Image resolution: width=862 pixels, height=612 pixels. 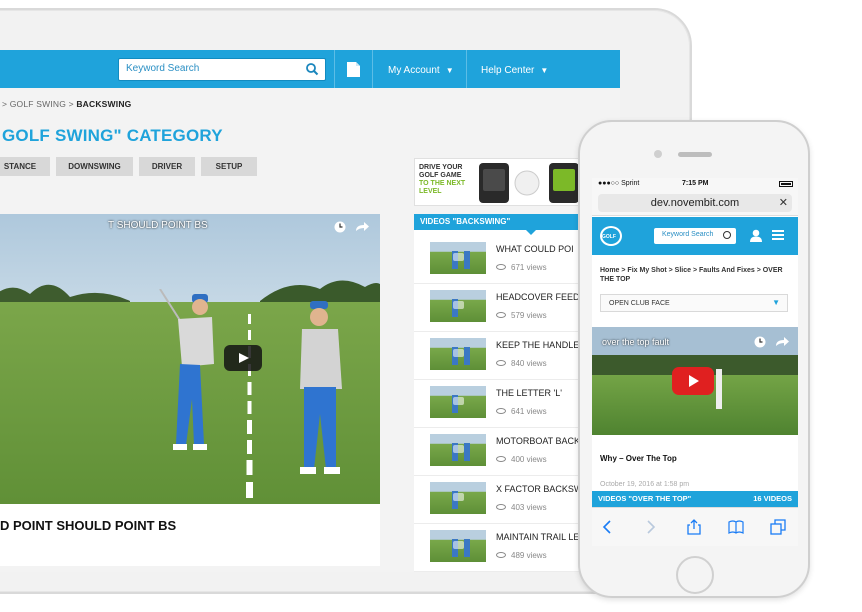 I want to click on tab-setup: SETUP, so click(x=229, y=166).